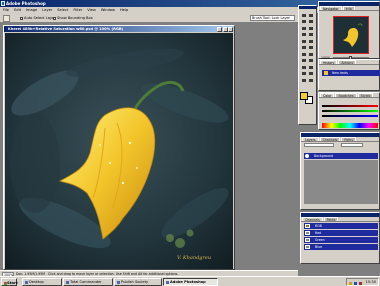 Image resolution: width=380 pixels, height=286 pixels. I want to click on tab-actions: Actions, so click(347, 62).